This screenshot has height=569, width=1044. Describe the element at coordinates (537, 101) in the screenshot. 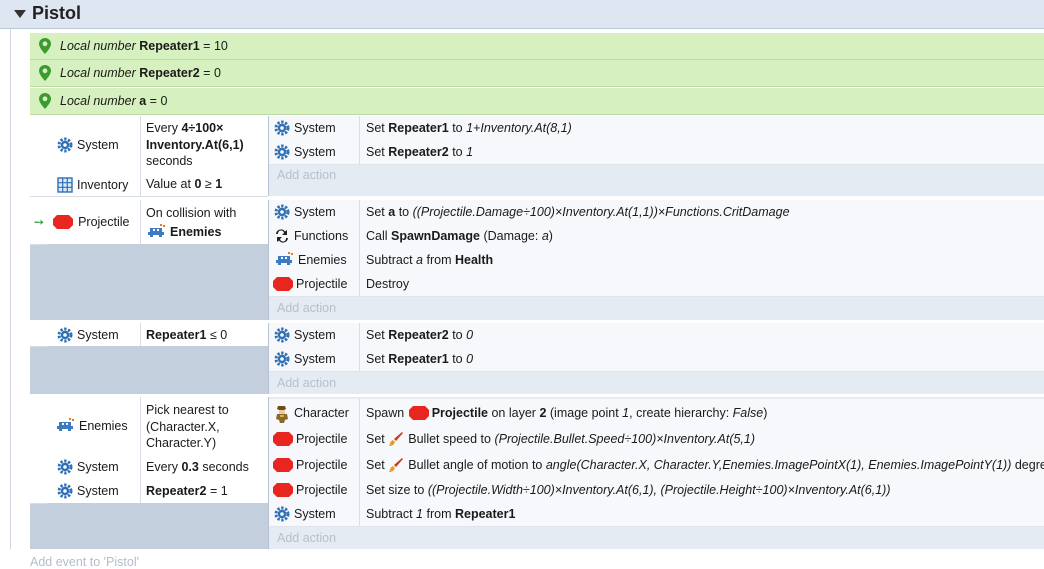

I see `local-variable-row: Local number a = 0` at that location.